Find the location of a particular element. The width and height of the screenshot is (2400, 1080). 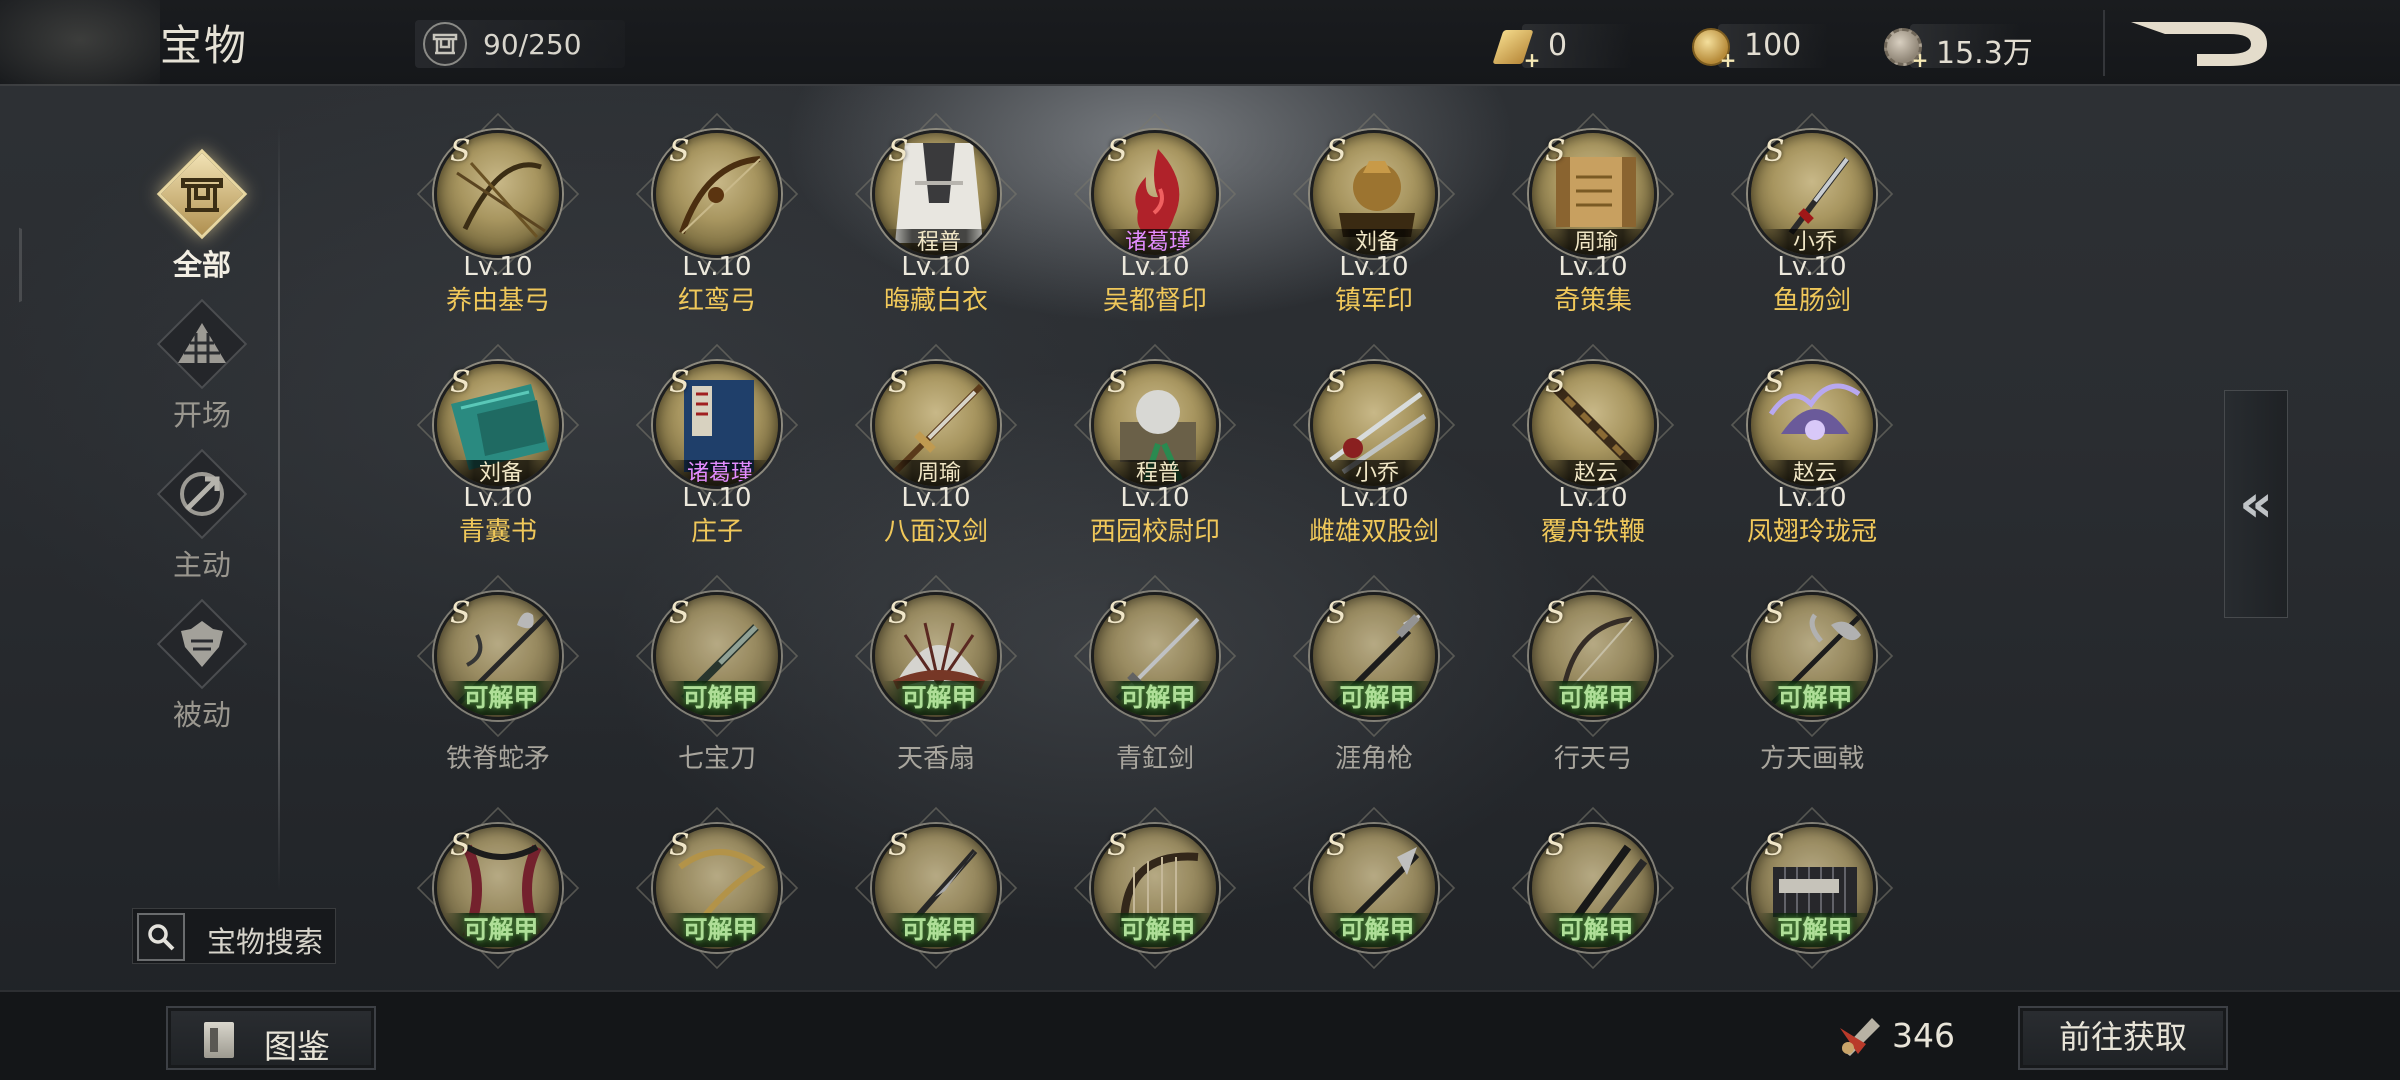

go-obtain-button: 前往获取 is located at coordinates (2123, 1038).